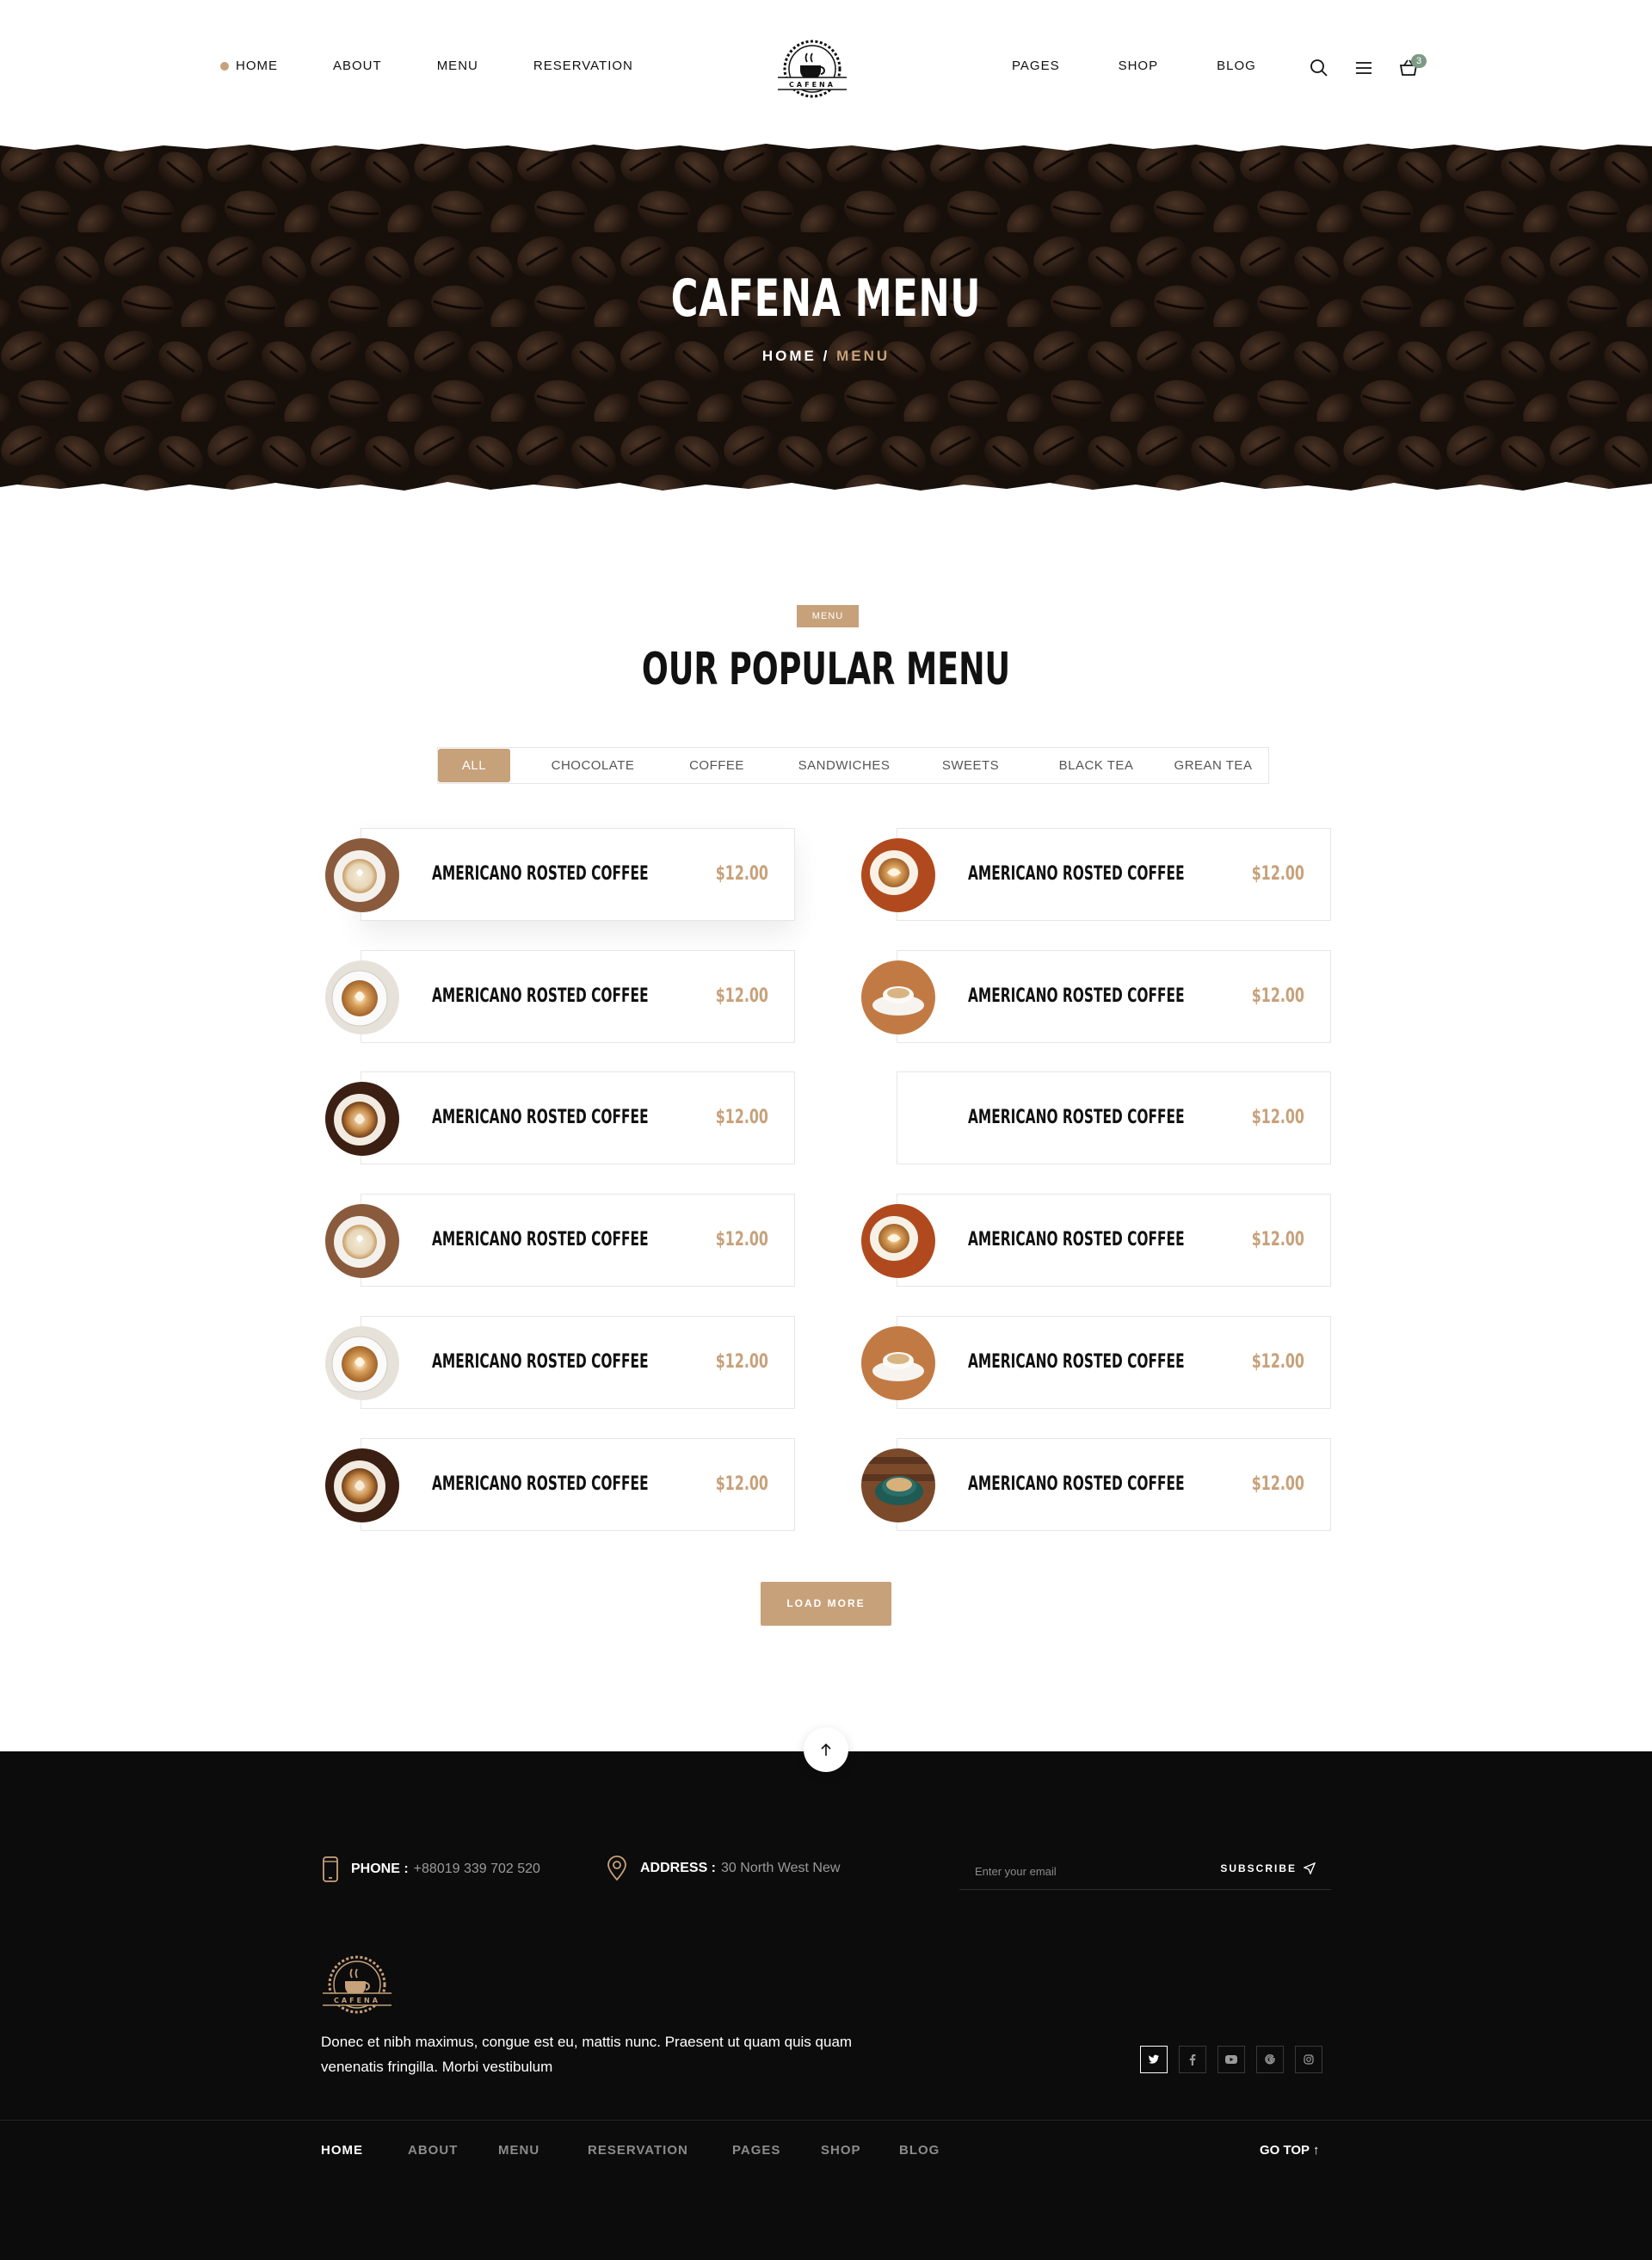  What do you see at coordinates (1036, 66) in the screenshot?
I see `nav-pages: PAGES` at bounding box center [1036, 66].